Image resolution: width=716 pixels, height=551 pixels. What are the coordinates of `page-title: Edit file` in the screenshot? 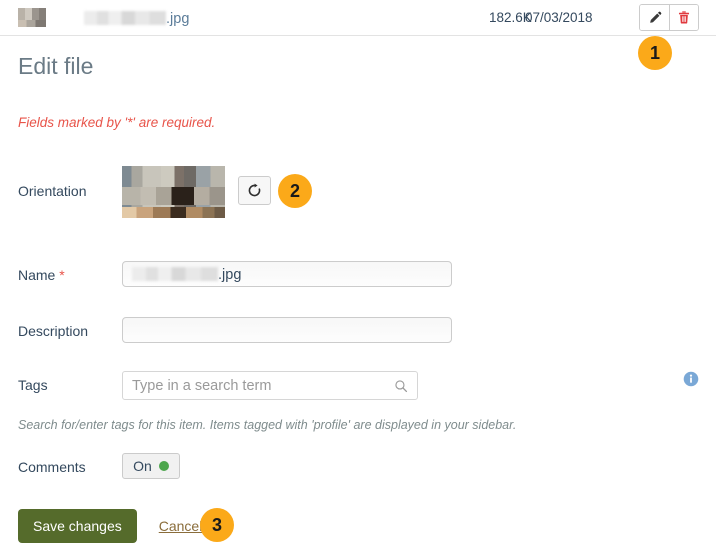 It's located at (56, 66).